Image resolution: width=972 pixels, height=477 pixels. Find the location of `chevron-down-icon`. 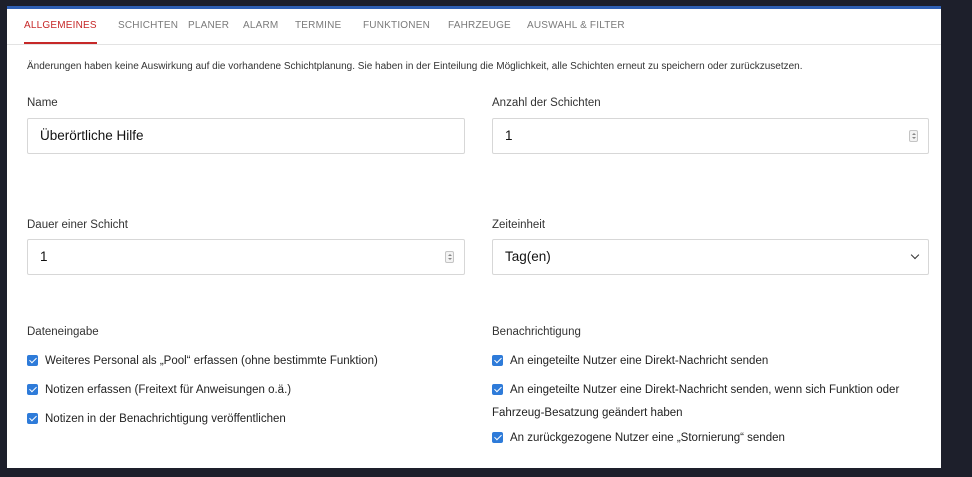

chevron-down-icon is located at coordinates (915, 255).